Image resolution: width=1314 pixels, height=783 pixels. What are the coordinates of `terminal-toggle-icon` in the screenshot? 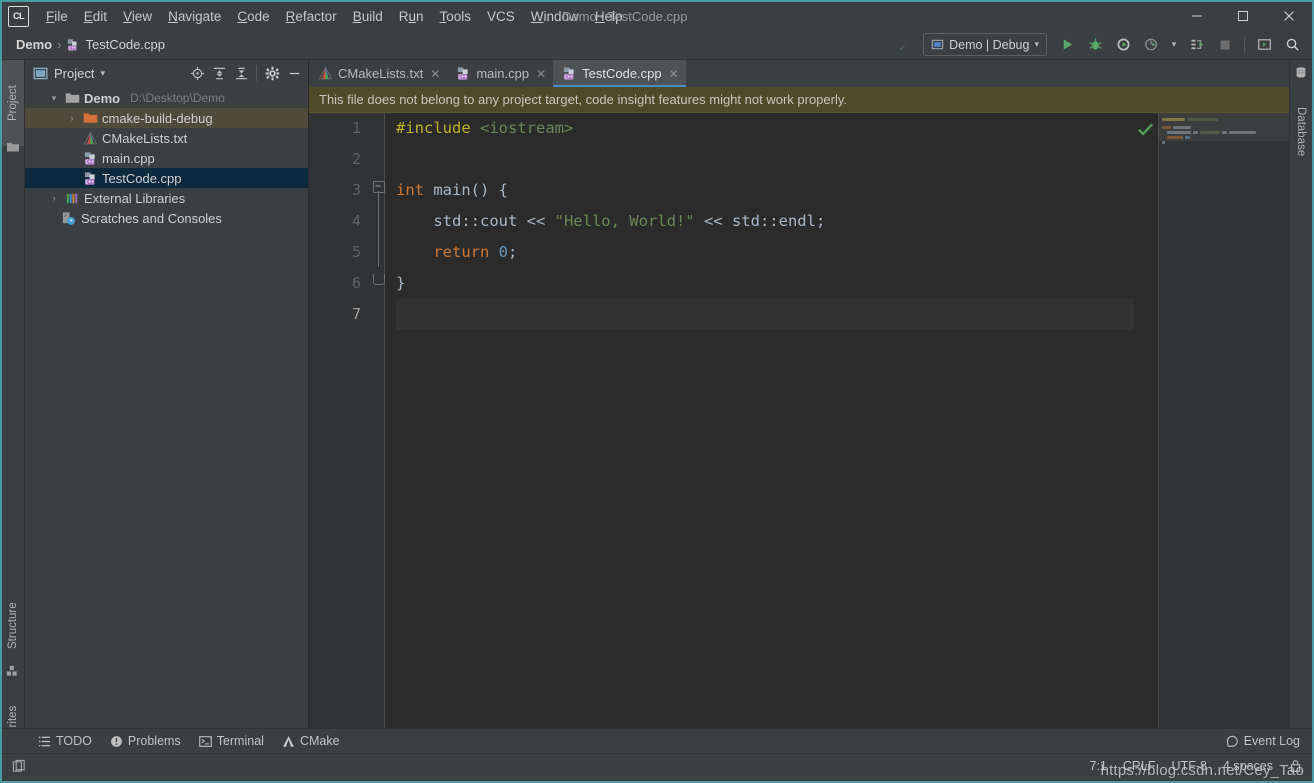 It's located at (1264, 45).